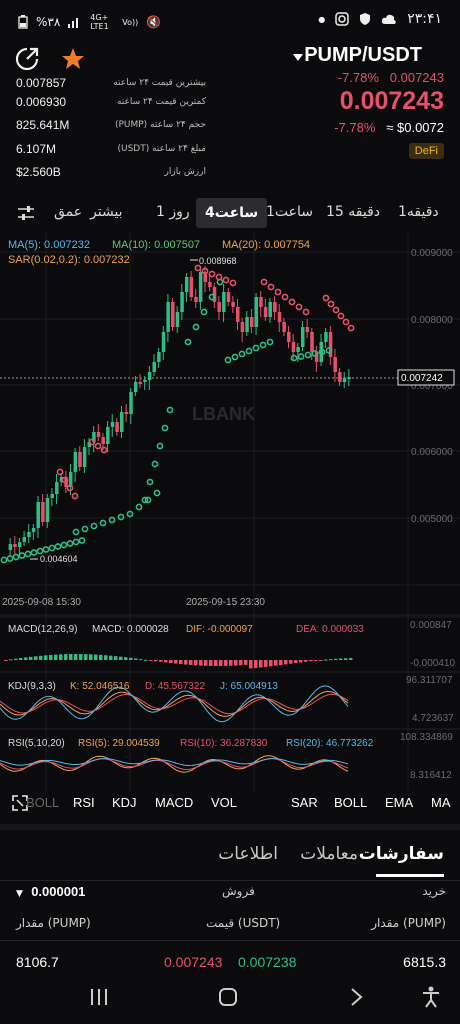 This screenshot has width=460, height=1024. I want to click on tab-1m: 1دقیقه, so click(418, 212).